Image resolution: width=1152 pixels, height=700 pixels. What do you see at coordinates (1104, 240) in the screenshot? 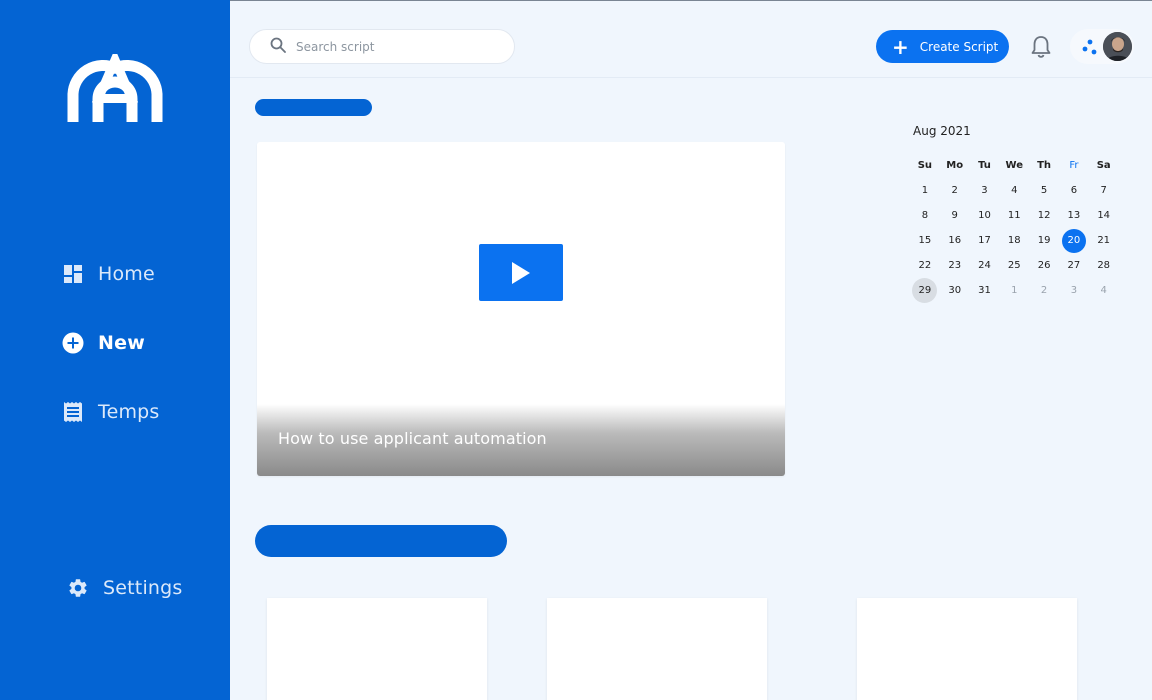
I see `calendar-day: 21` at bounding box center [1104, 240].